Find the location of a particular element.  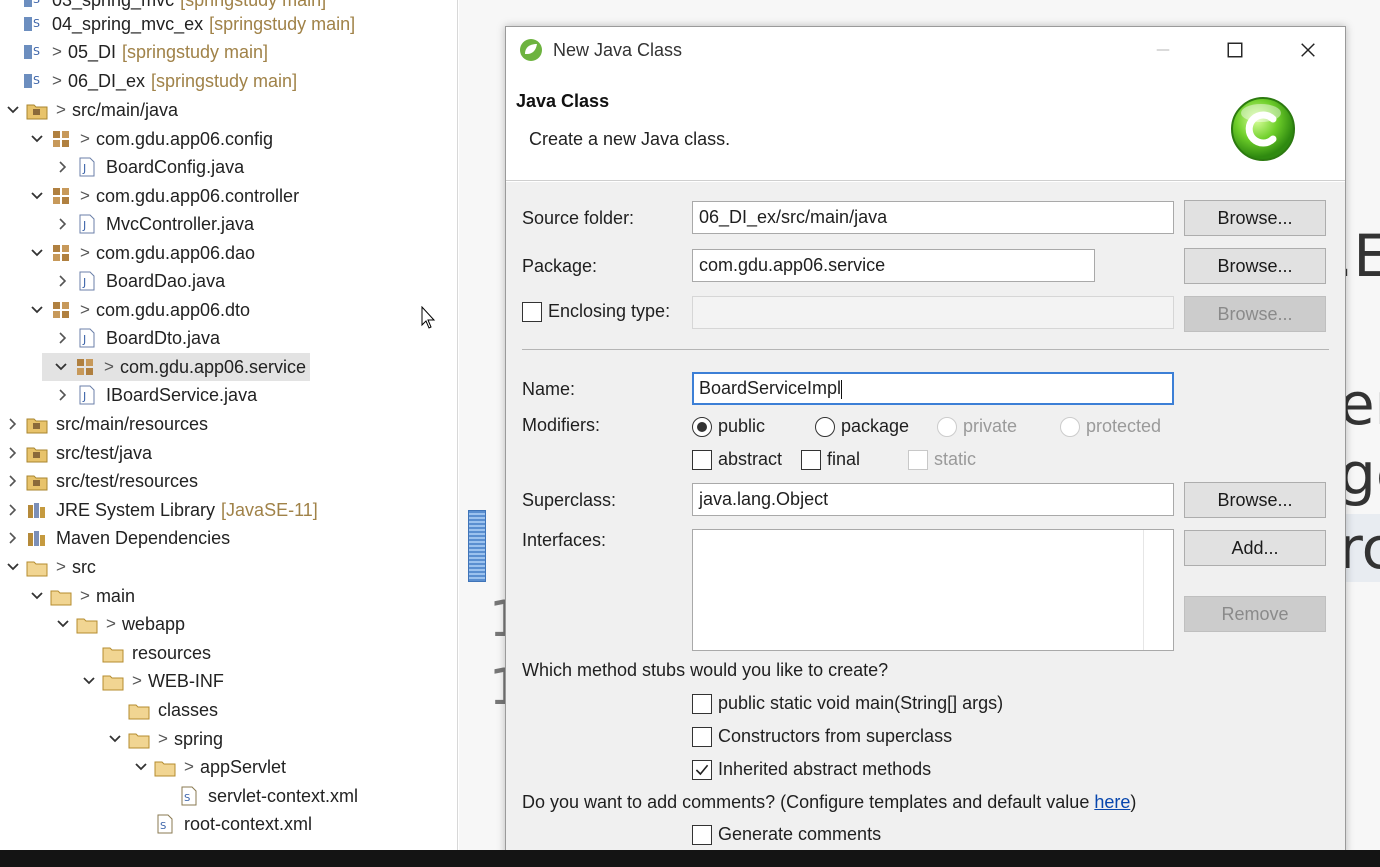

configure-templates-link: here is located at coordinates (1112, 802).